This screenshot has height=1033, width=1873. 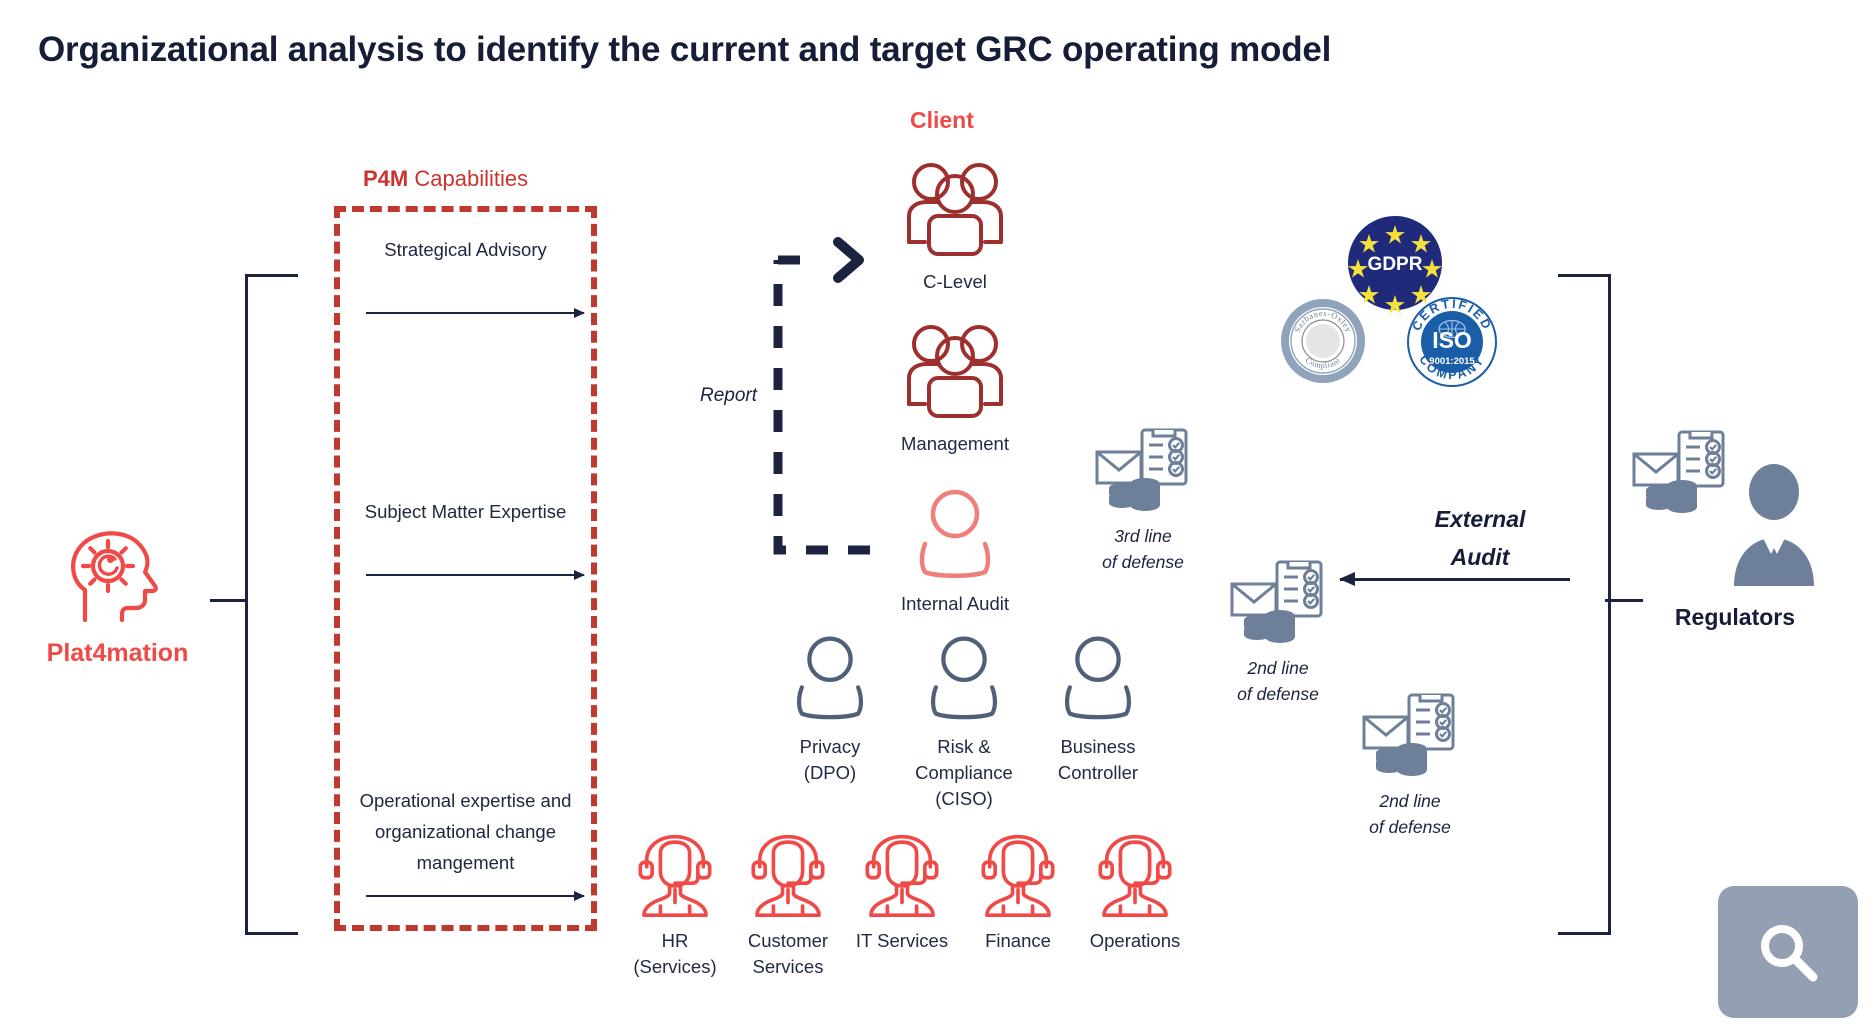 I want to click on right-bracket, so click(x=1584, y=604).